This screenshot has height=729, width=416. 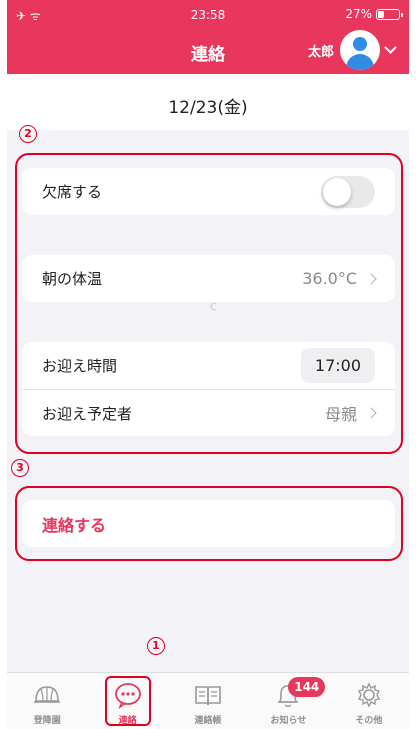 What do you see at coordinates (307, 687) in the screenshot?
I see `notification-badge: 144` at bounding box center [307, 687].